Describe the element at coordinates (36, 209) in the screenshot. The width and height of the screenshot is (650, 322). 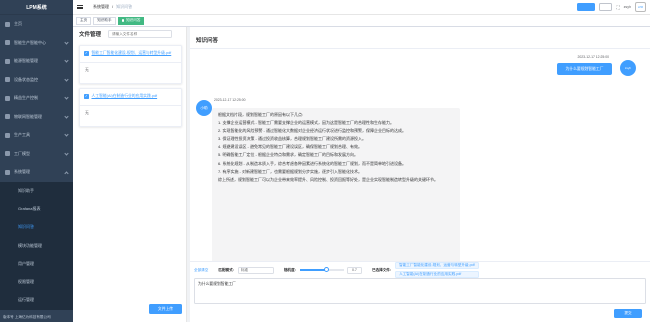
I see `submenu-item: Grafana报表` at that location.